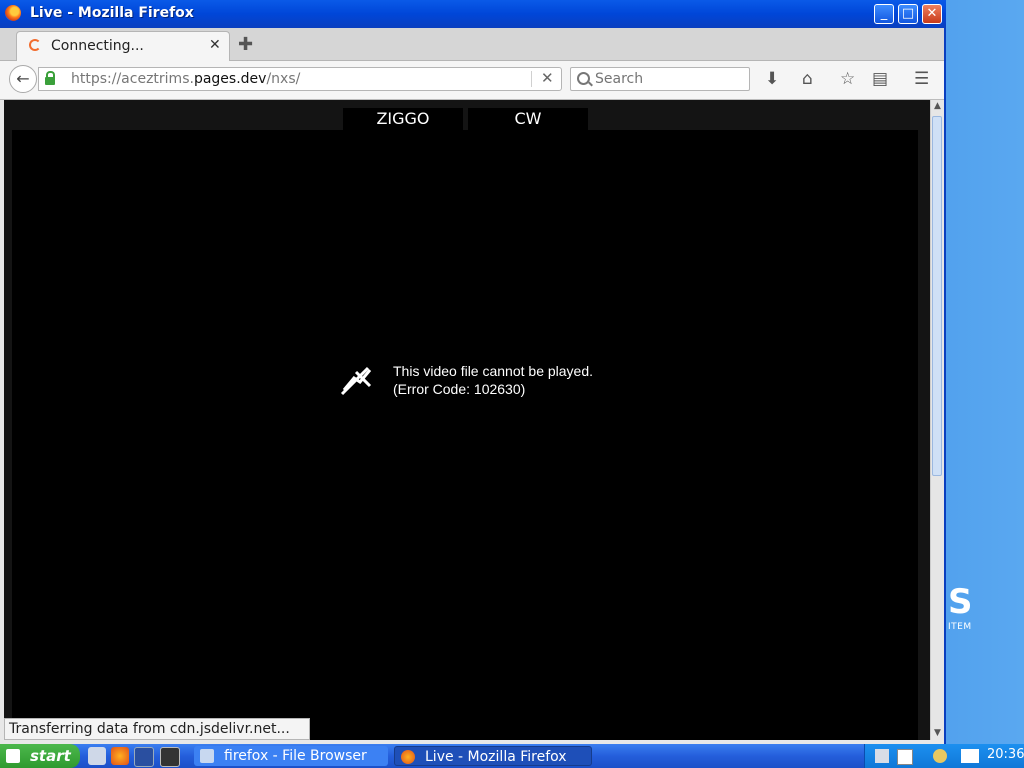 This screenshot has height=768, width=1024. What do you see at coordinates (547, 78) in the screenshot?
I see `url-clear-icon: ✕` at bounding box center [547, 78].